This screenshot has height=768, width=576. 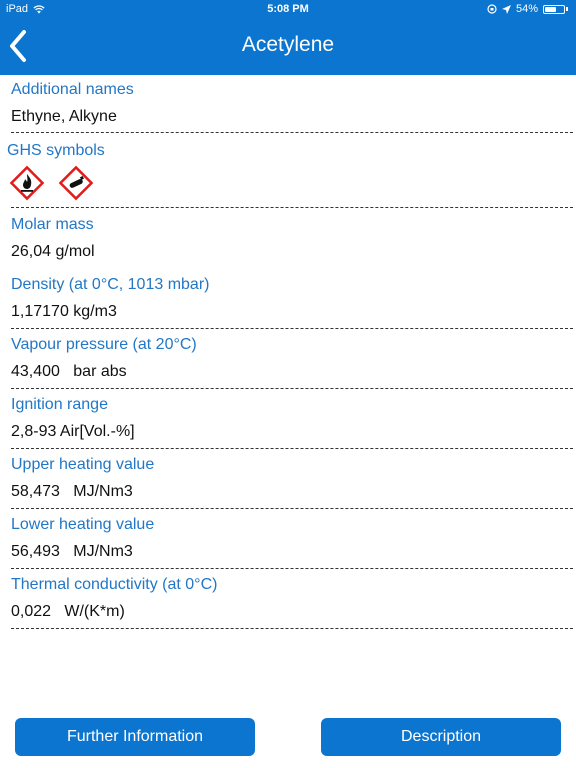 What do you see at coordinates (554, 9) in the screenshot?
I see `battery-icon` at bounding box center [554, 9].